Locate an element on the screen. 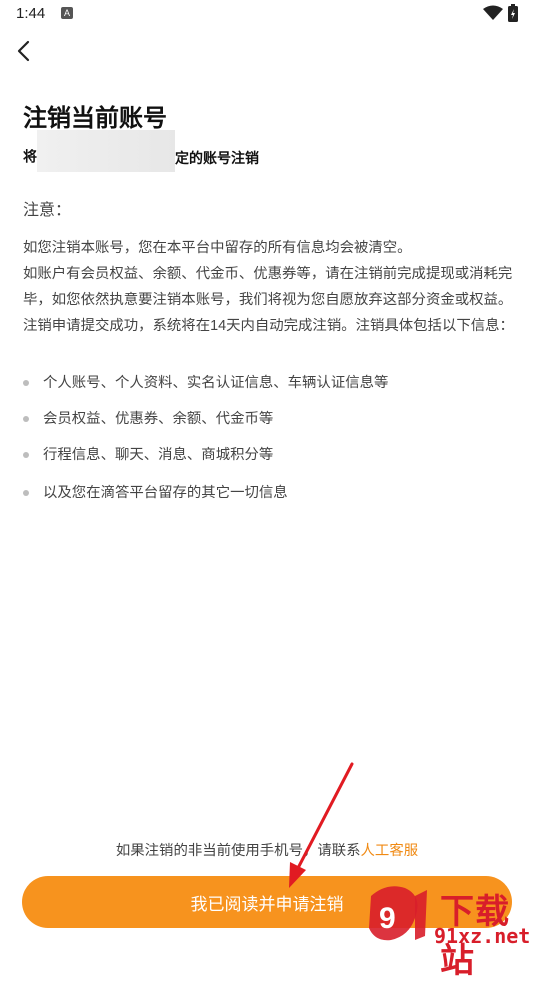  contact-text: 如果注销的非当前使用手机号，请联系 is located at coordinates (238, 851).